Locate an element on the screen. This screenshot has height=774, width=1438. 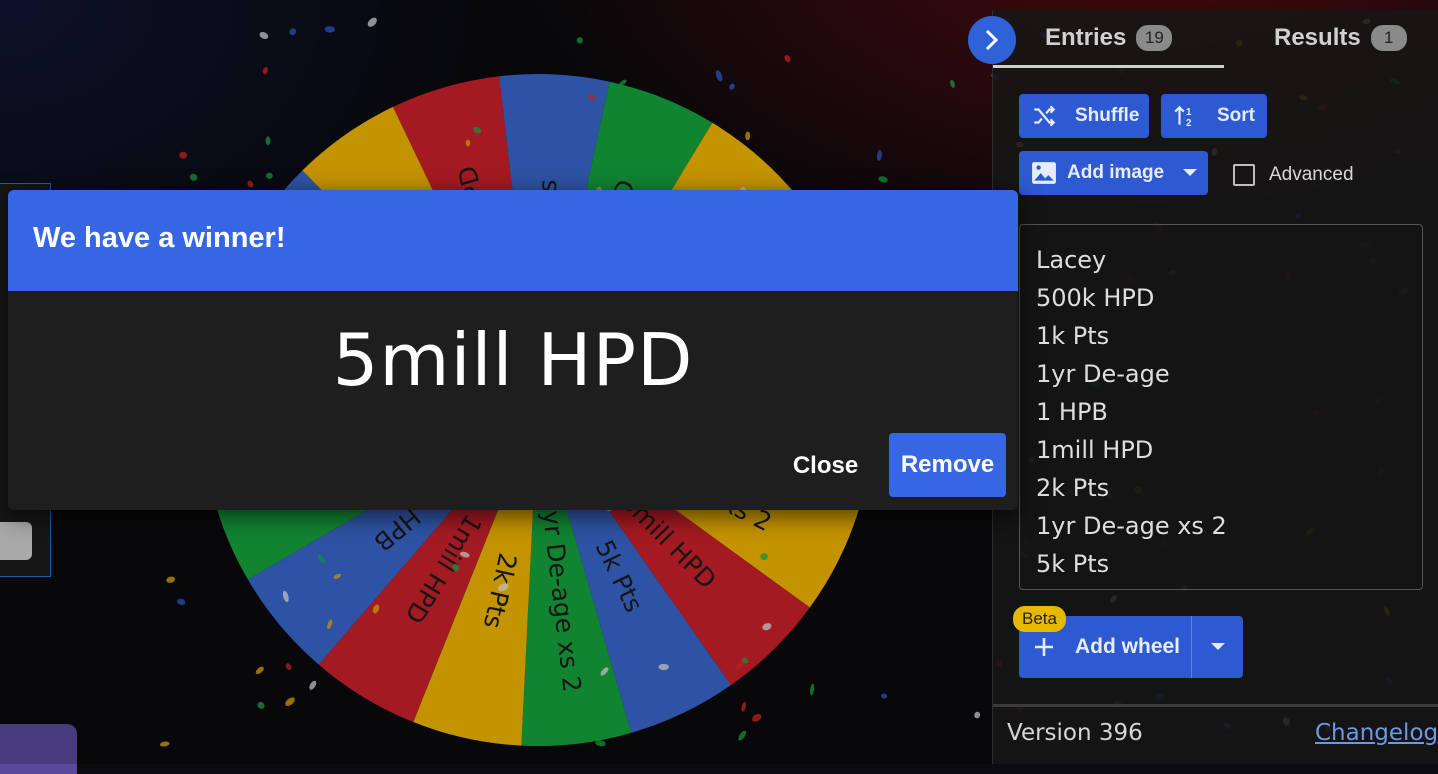
add-wheel-dropdown is located at coordinates (1217, 647).